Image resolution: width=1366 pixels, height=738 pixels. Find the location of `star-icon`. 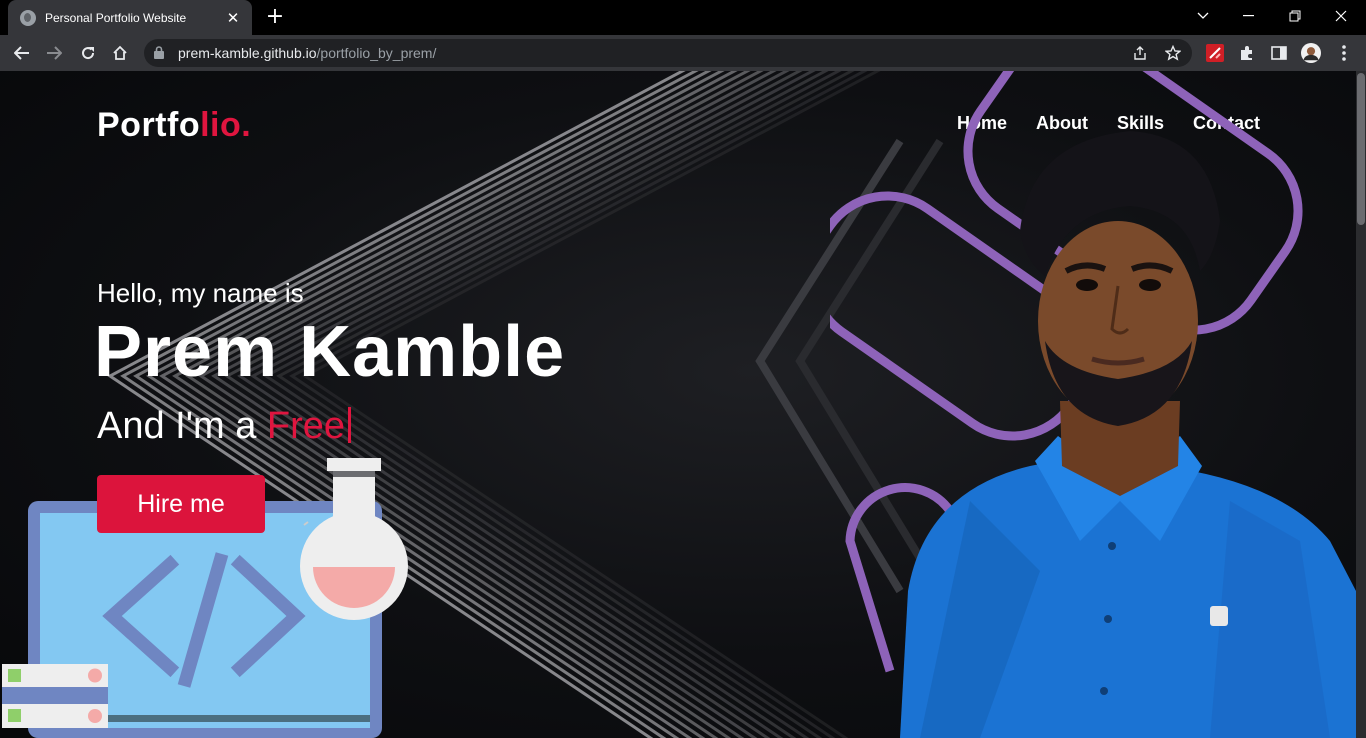

star-icon is located at coordinates (1173, 53).